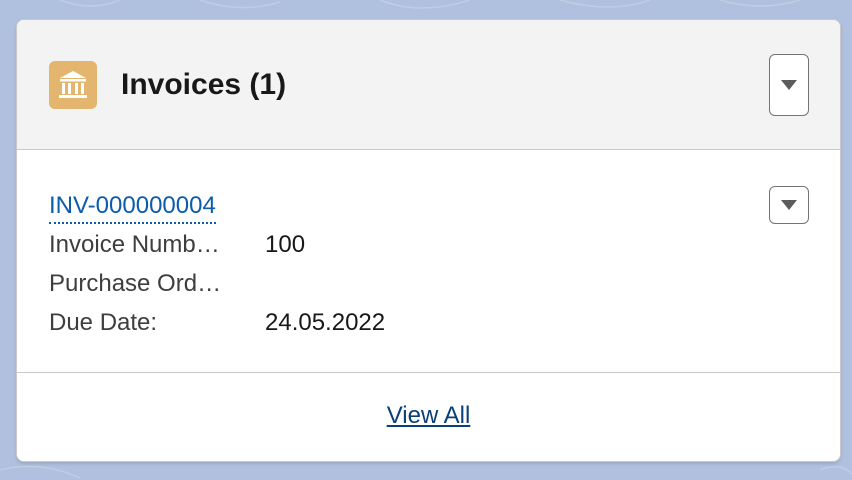 The image size is (852, 480). Describe the element at coordinates (203, 85) in the screenshot. I see `card-title: Invoices (1)` at that location.